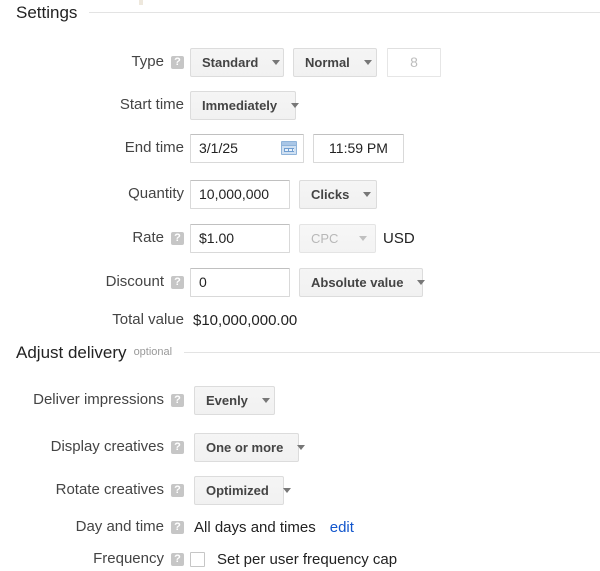 Image resolution: width=600 pixels, height=571 pixels. Describe the element at coordinates (245, 447) in the screenshot. I see `display-creatives-value: One or more` at that location.